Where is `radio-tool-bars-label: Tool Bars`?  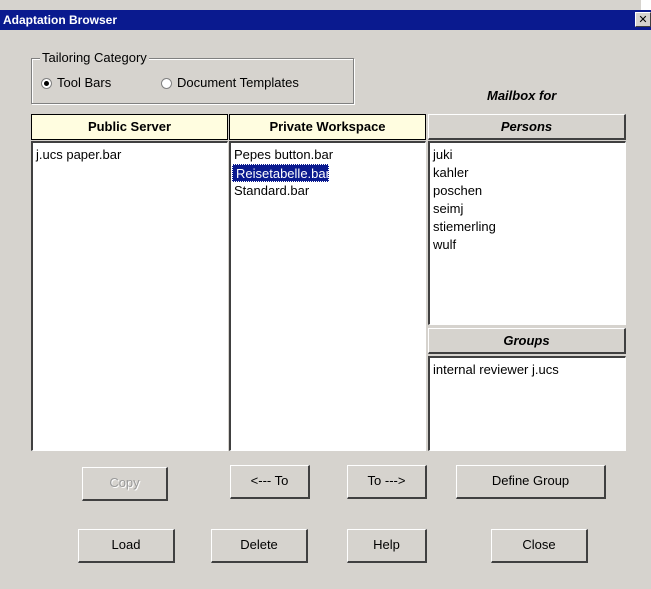 radio-tool-bars-label: Tool Bars is located at coordinates (84, 82).